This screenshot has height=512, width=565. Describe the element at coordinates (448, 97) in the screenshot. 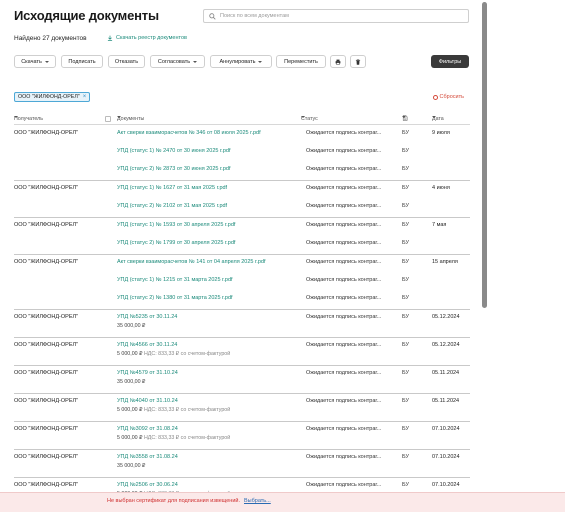

I see `reset-filters-button: Сбросить` at that location.